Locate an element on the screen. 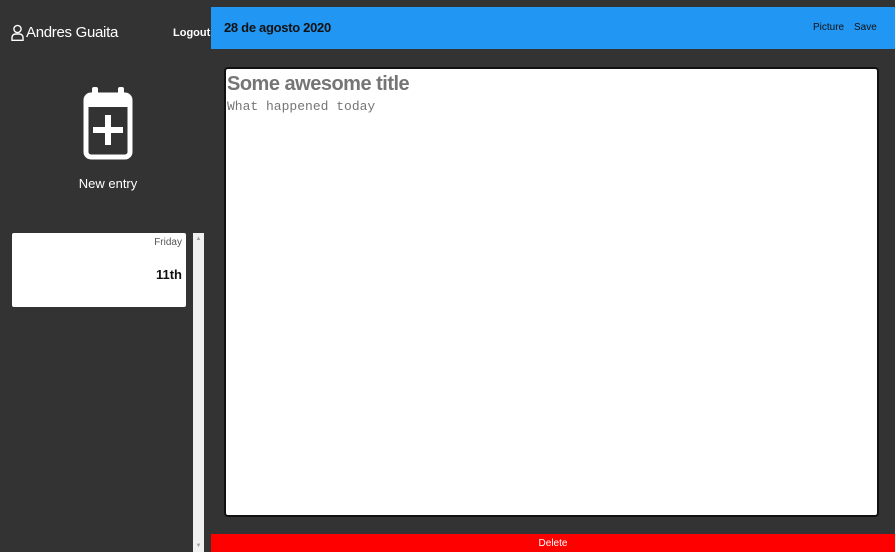 The height and width of the screenshot is (552, 895). entry-date: 11th is located at coordinates (168, 274).